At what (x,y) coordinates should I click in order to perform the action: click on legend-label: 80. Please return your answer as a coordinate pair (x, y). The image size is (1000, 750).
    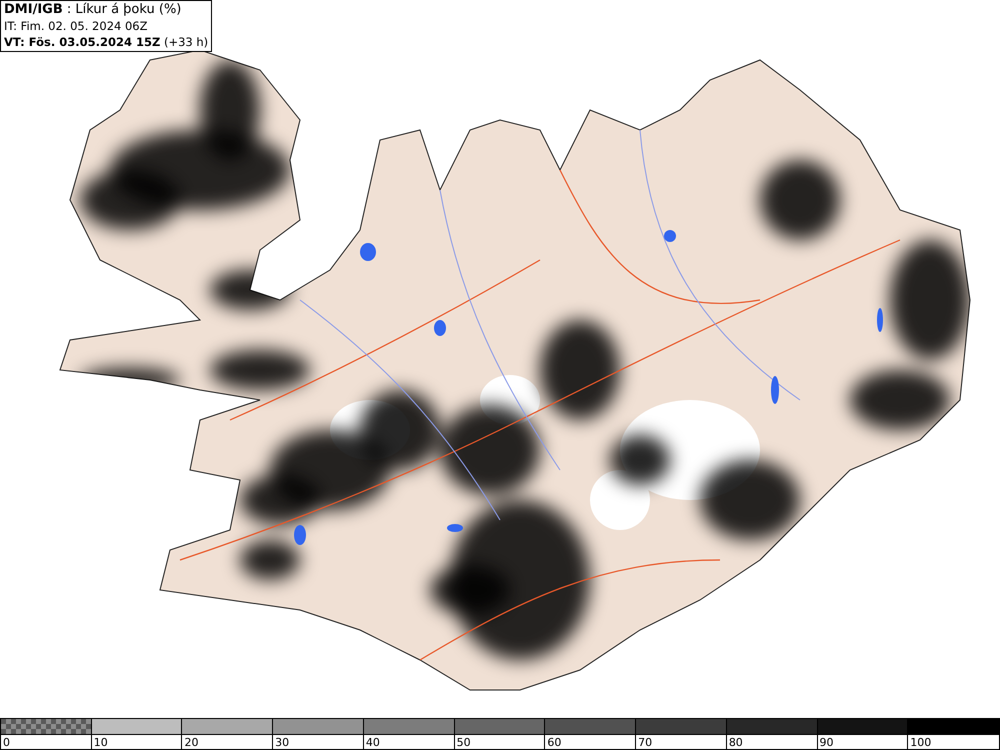
    Looking at the image, I should click on (735, 742).